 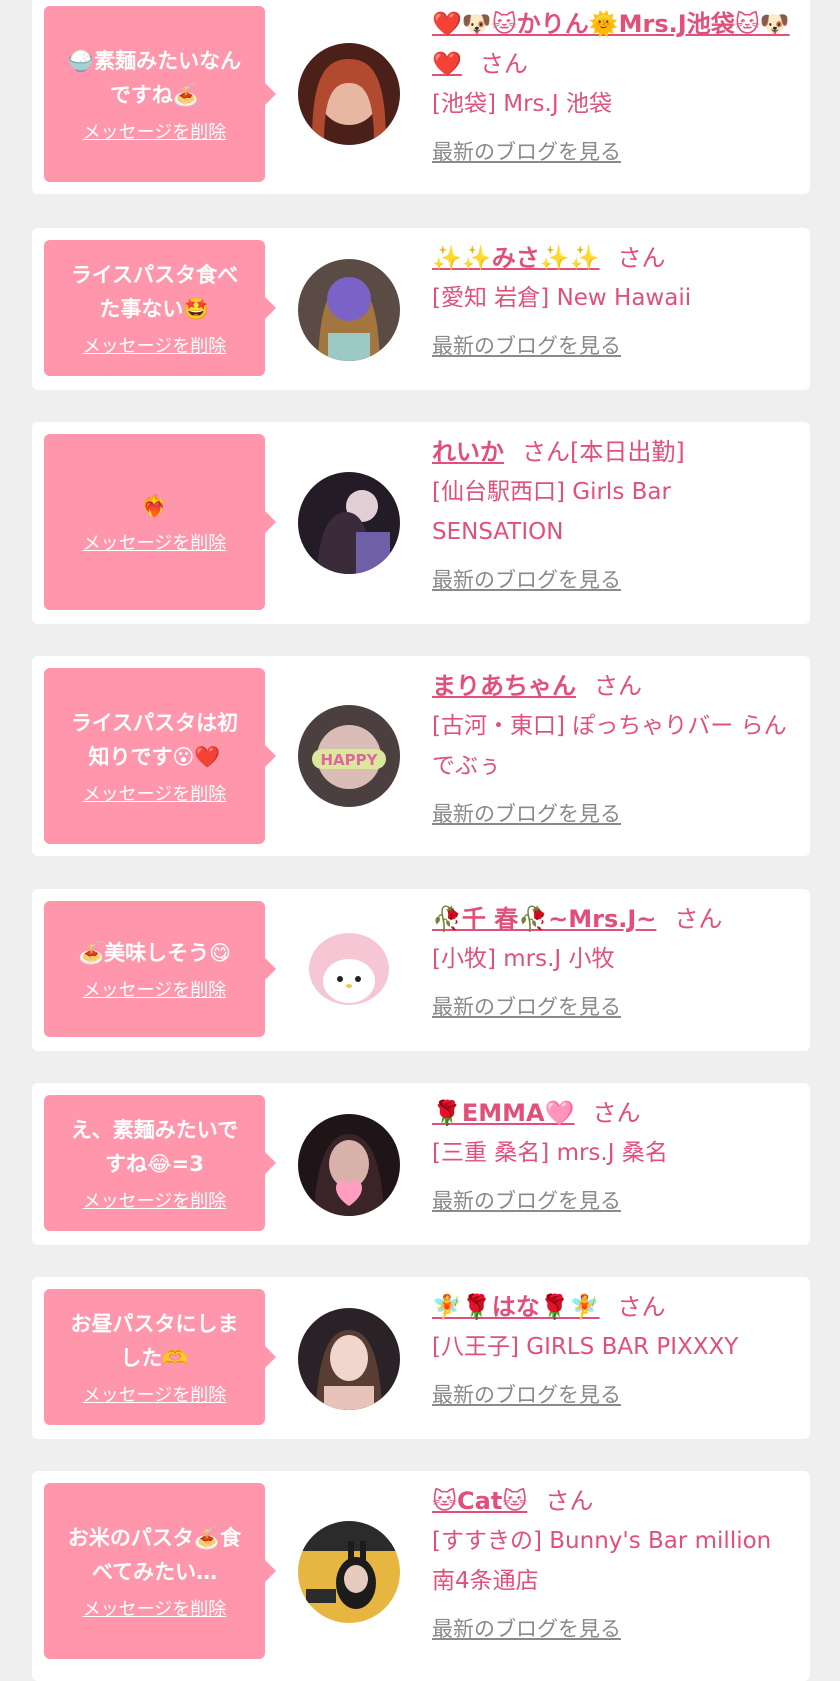 I want to click on name-line: 🥀千 春🥀~Mrs.J~ さん, so click(x=616, y=919).